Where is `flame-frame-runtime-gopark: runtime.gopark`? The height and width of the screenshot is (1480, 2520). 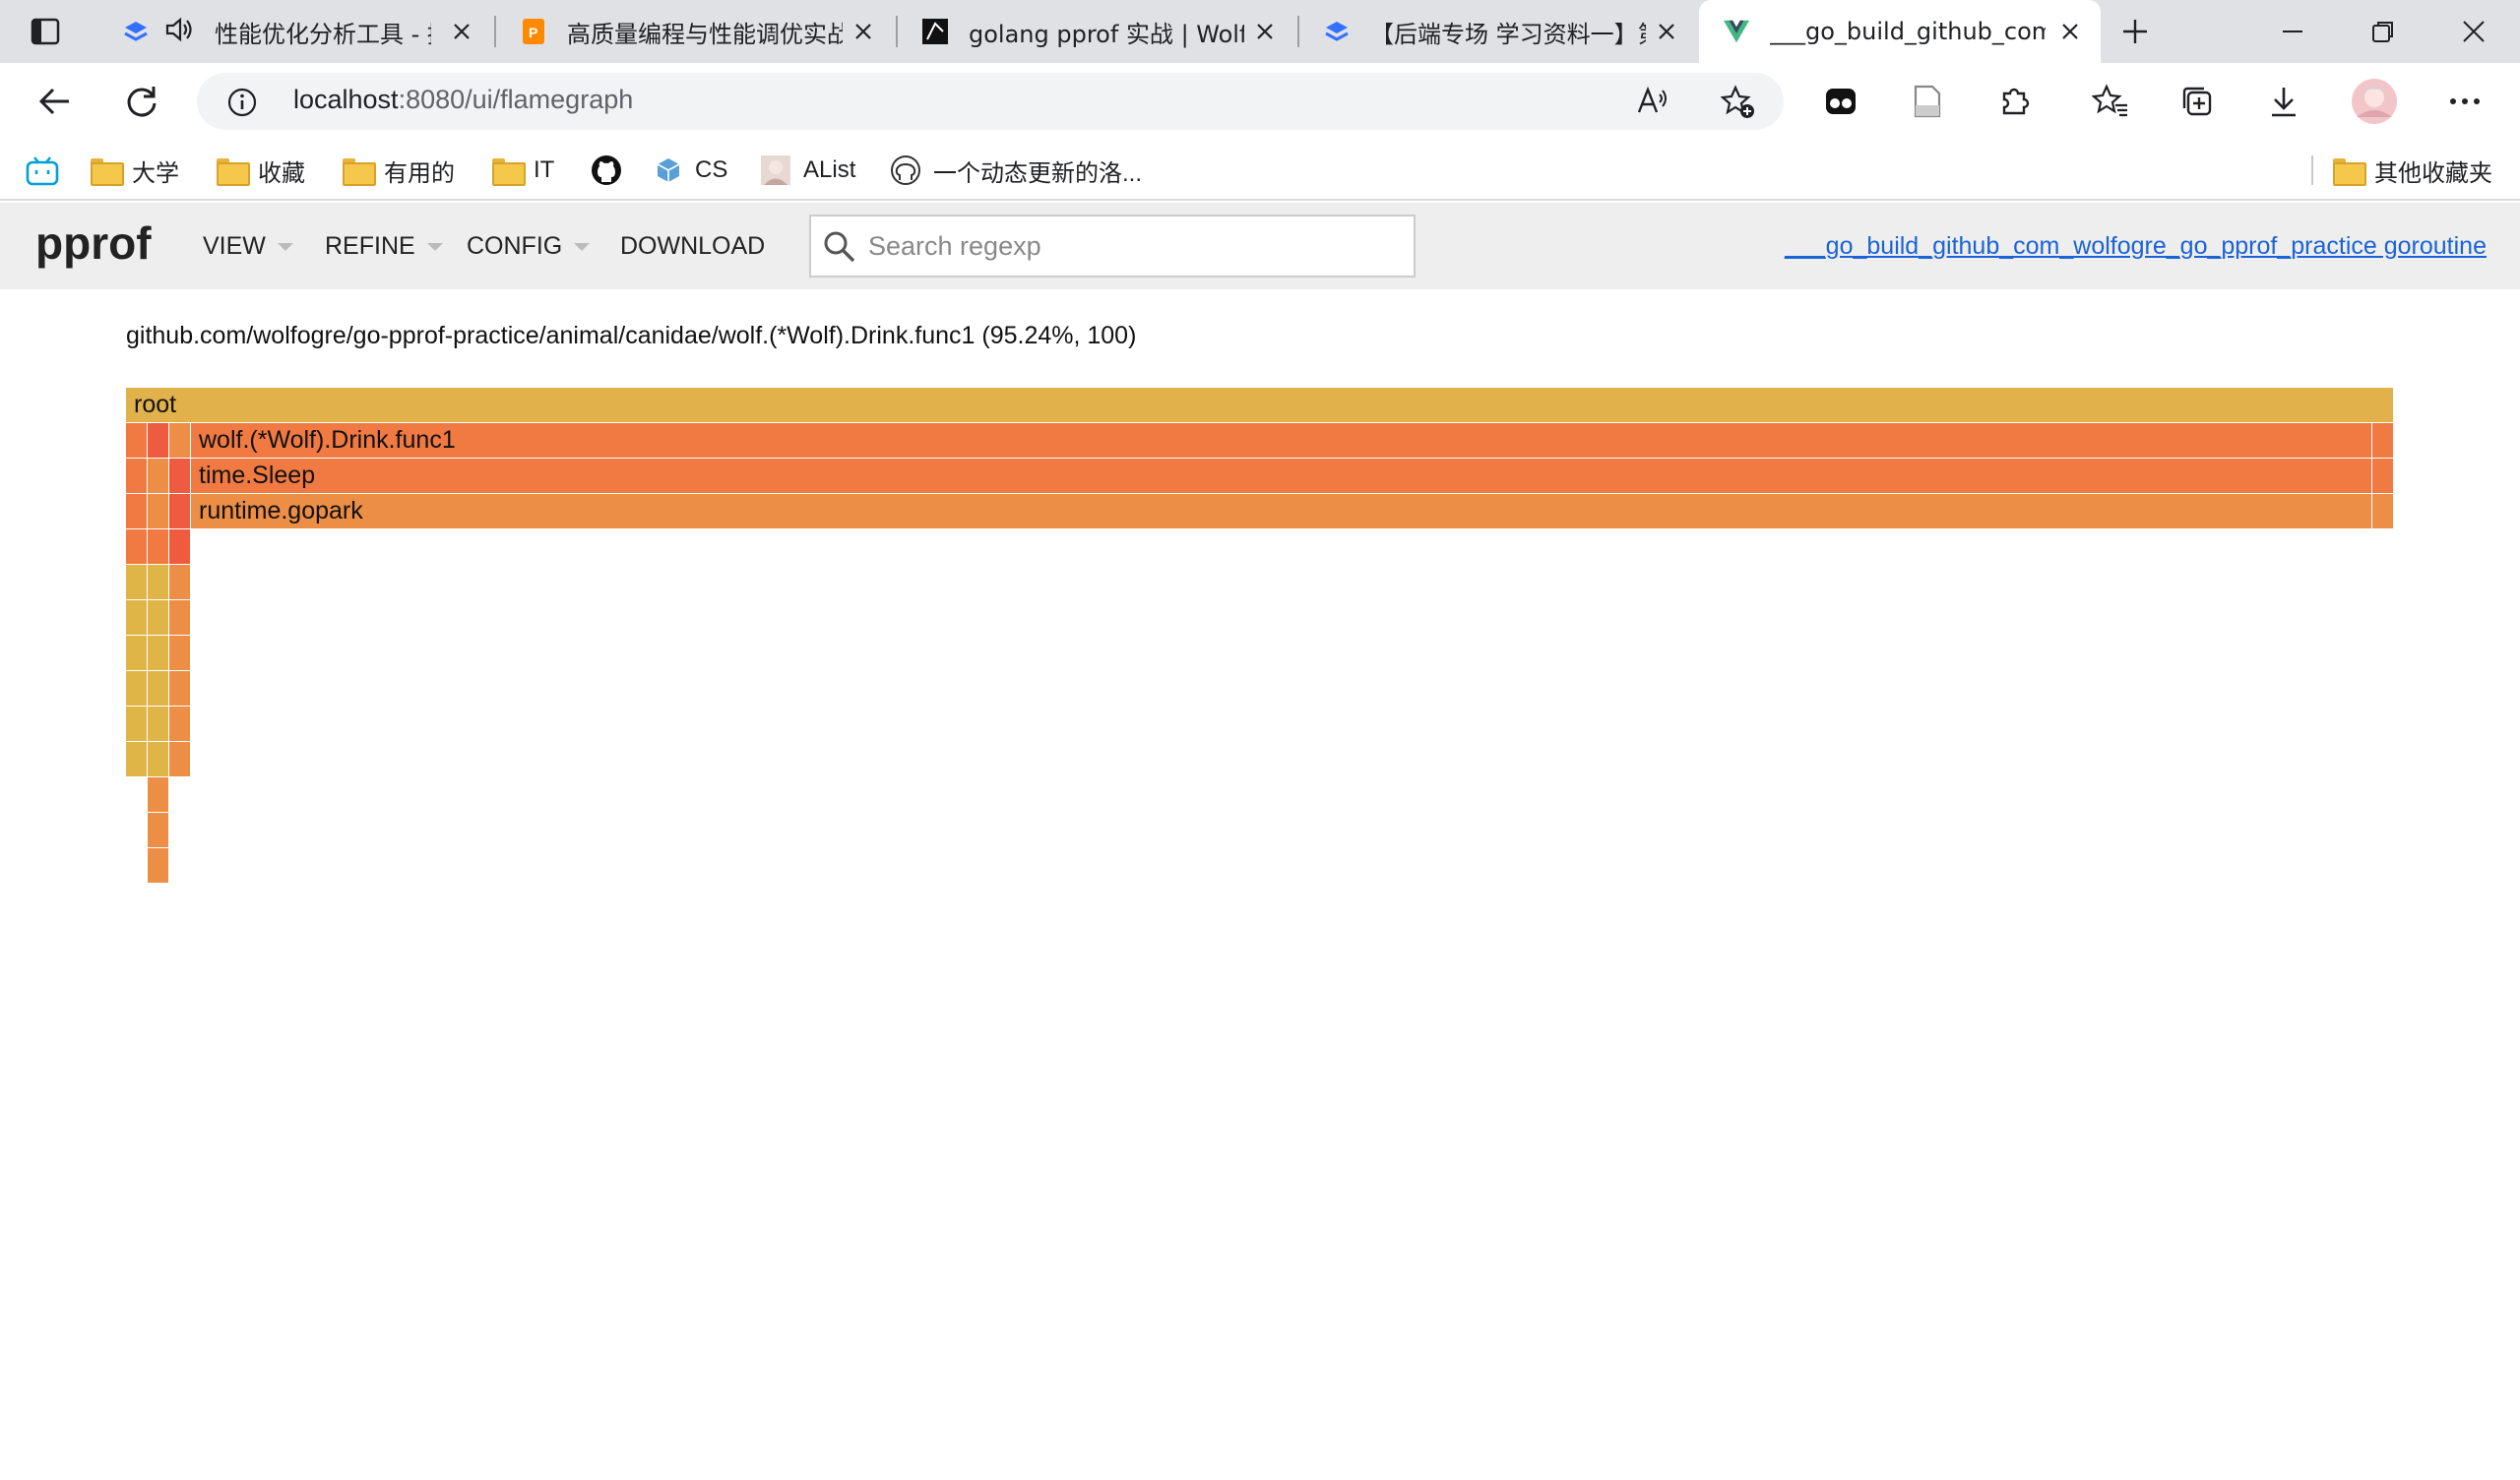 flame-frame-runtime-gopark: runtime.gopark is located at coordinates (1281, 512).